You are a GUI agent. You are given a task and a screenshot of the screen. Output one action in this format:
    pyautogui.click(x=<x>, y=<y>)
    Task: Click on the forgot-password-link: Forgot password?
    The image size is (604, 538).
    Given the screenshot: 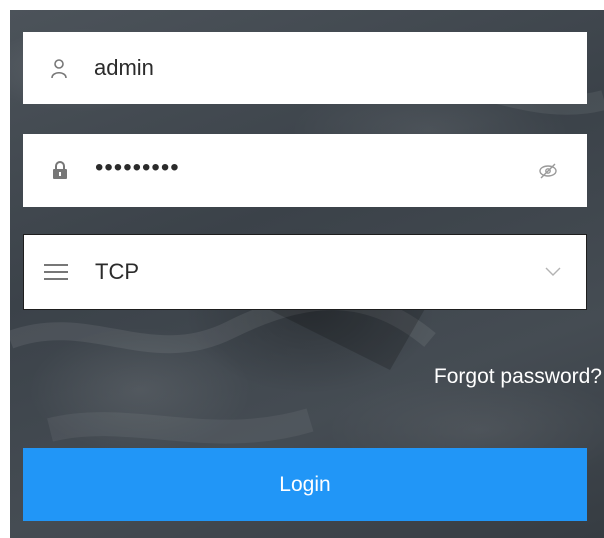 What is the action you would take?
    pyautogui.click(x=518, y=377)
    